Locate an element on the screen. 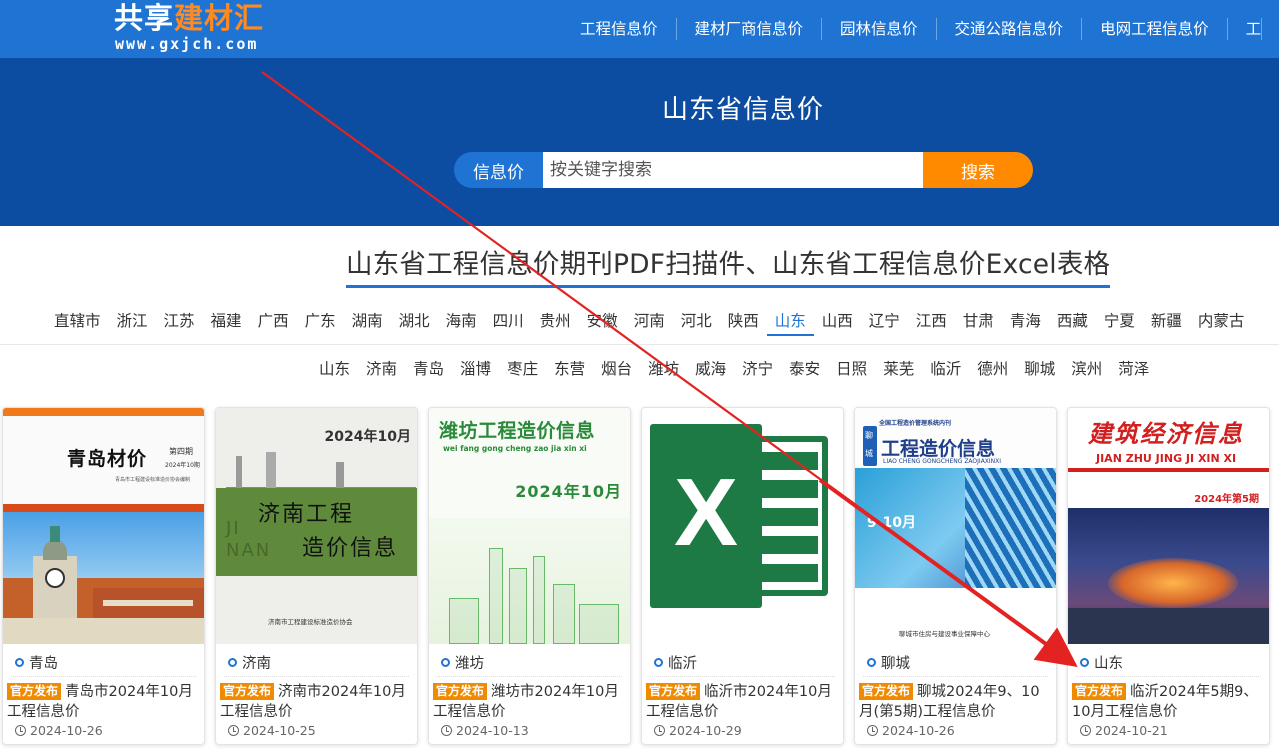  city-tab: 泰安 is located at coordinates (804, 369).